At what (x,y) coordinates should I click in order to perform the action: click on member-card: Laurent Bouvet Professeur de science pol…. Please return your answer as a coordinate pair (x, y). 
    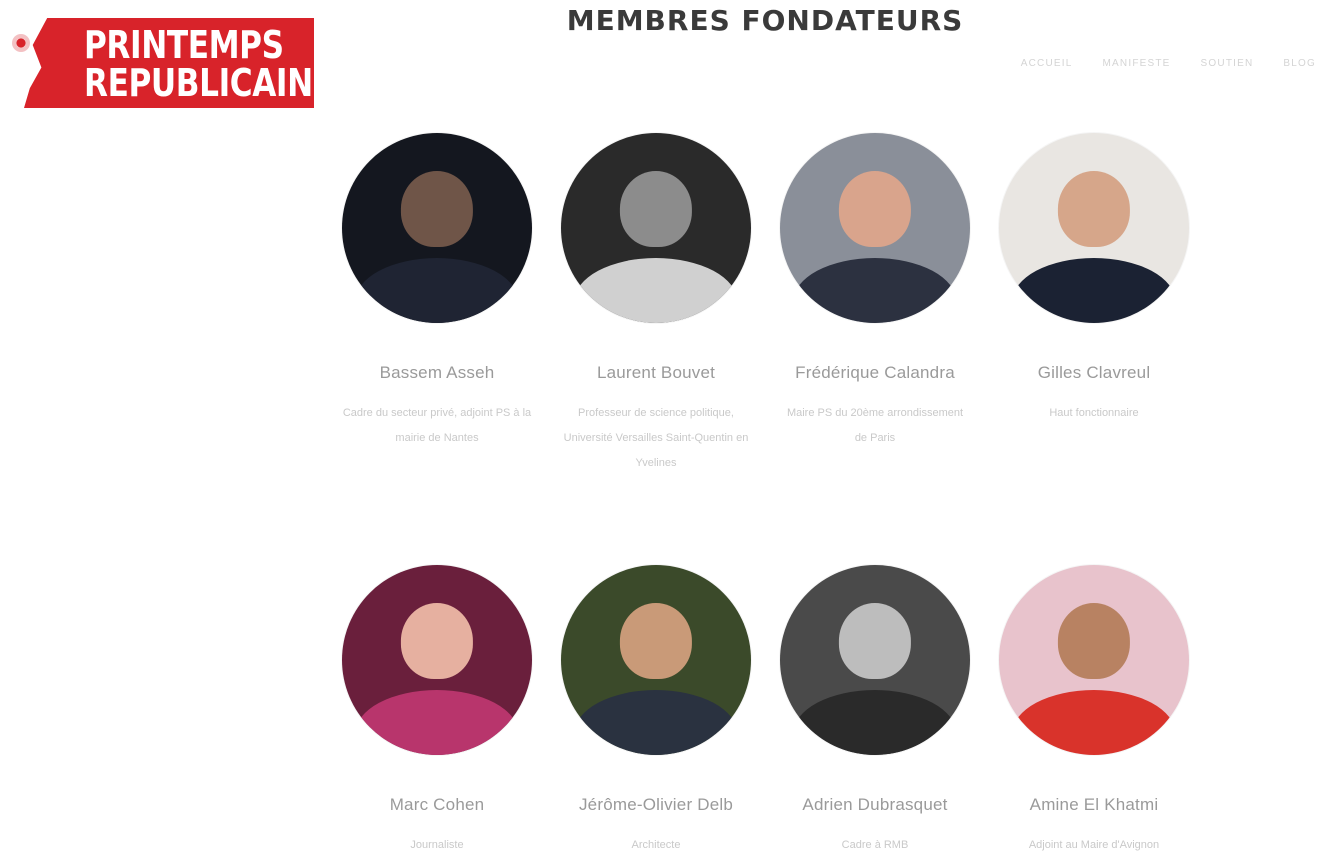
    Looking at the image, I should click on (656, 304).